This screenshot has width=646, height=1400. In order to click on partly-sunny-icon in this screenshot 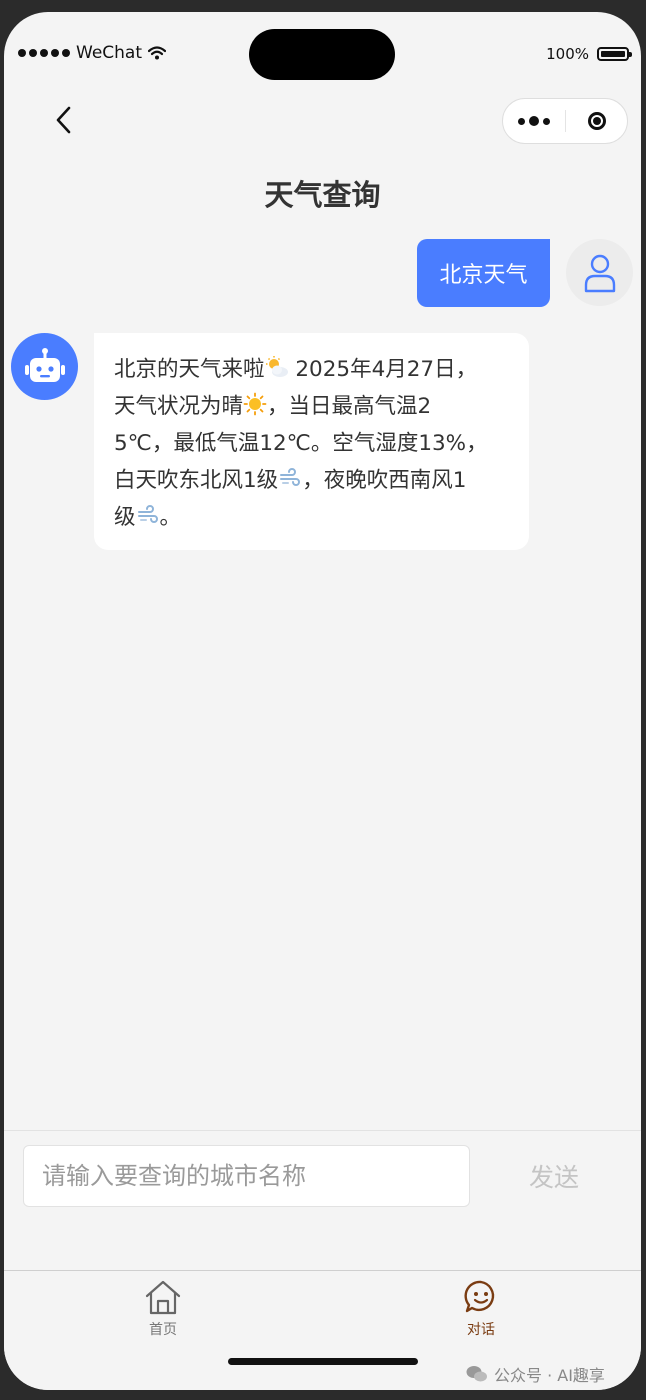, I will do `click(276, 366)`.